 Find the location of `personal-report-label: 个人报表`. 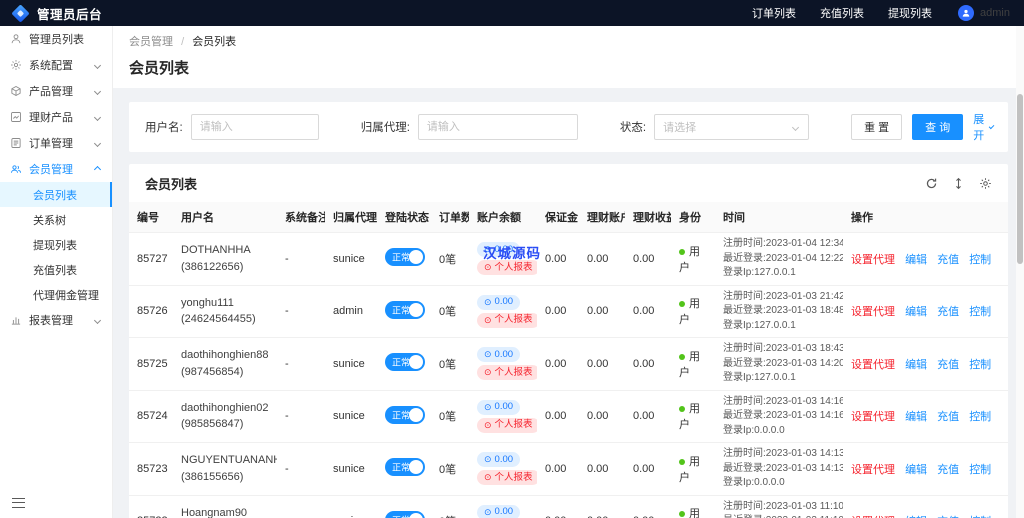

personal-report-label: 个人报表 is located at coordinates (513, 425).